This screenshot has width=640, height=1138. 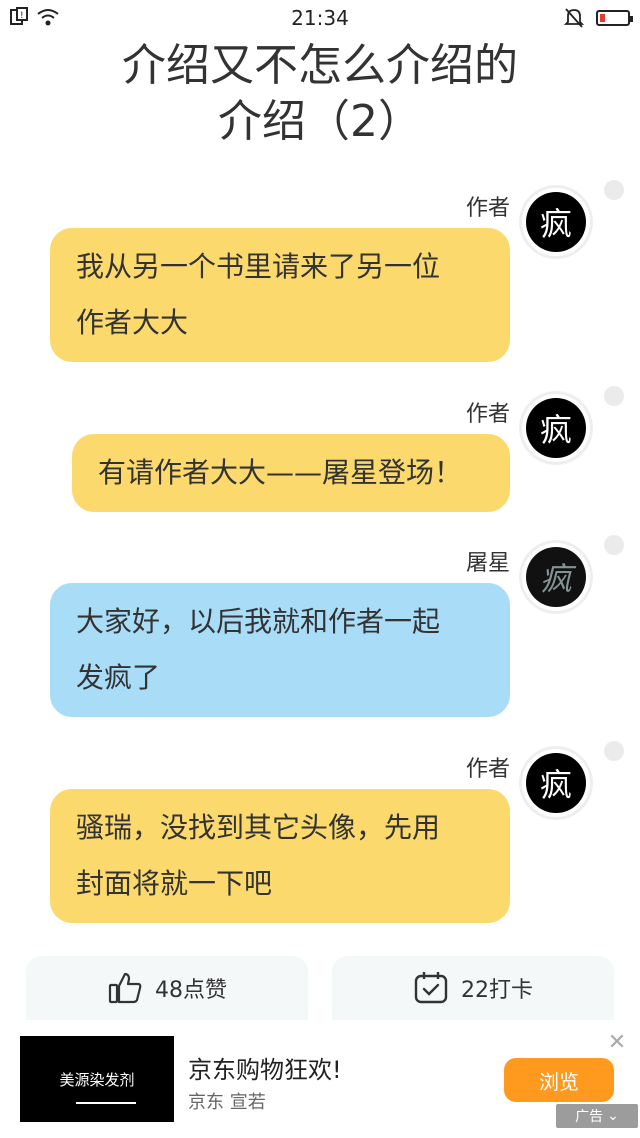 I want to click on ad-title: 京东购物狂欢!, so click(x=265, y=1070).